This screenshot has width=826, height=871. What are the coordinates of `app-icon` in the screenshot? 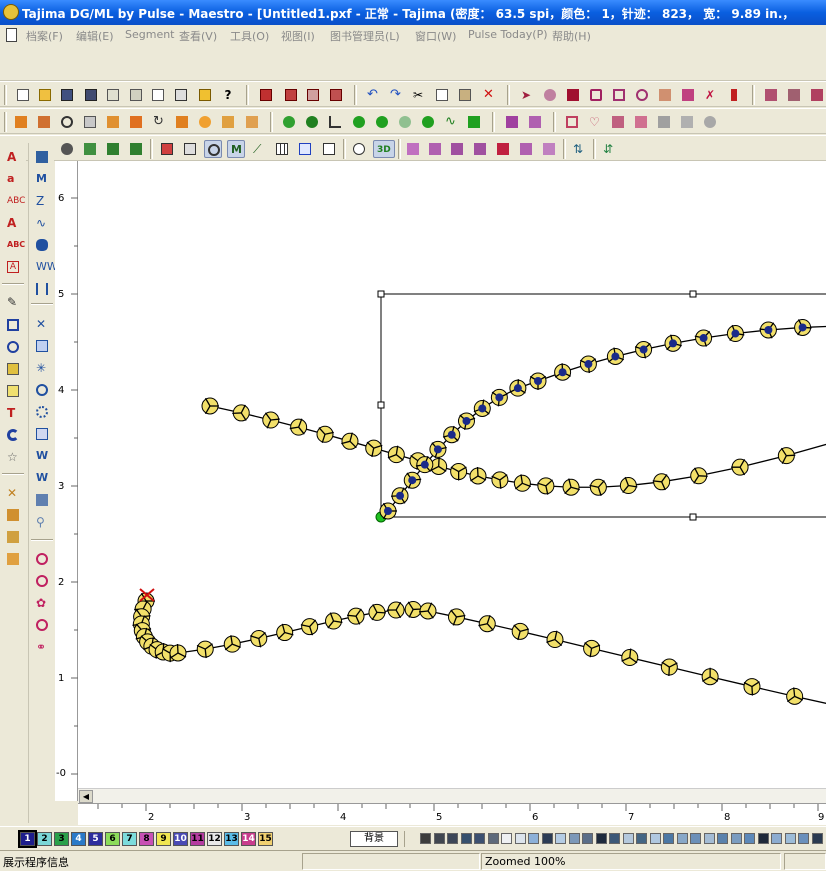 It's located at (11, 12).